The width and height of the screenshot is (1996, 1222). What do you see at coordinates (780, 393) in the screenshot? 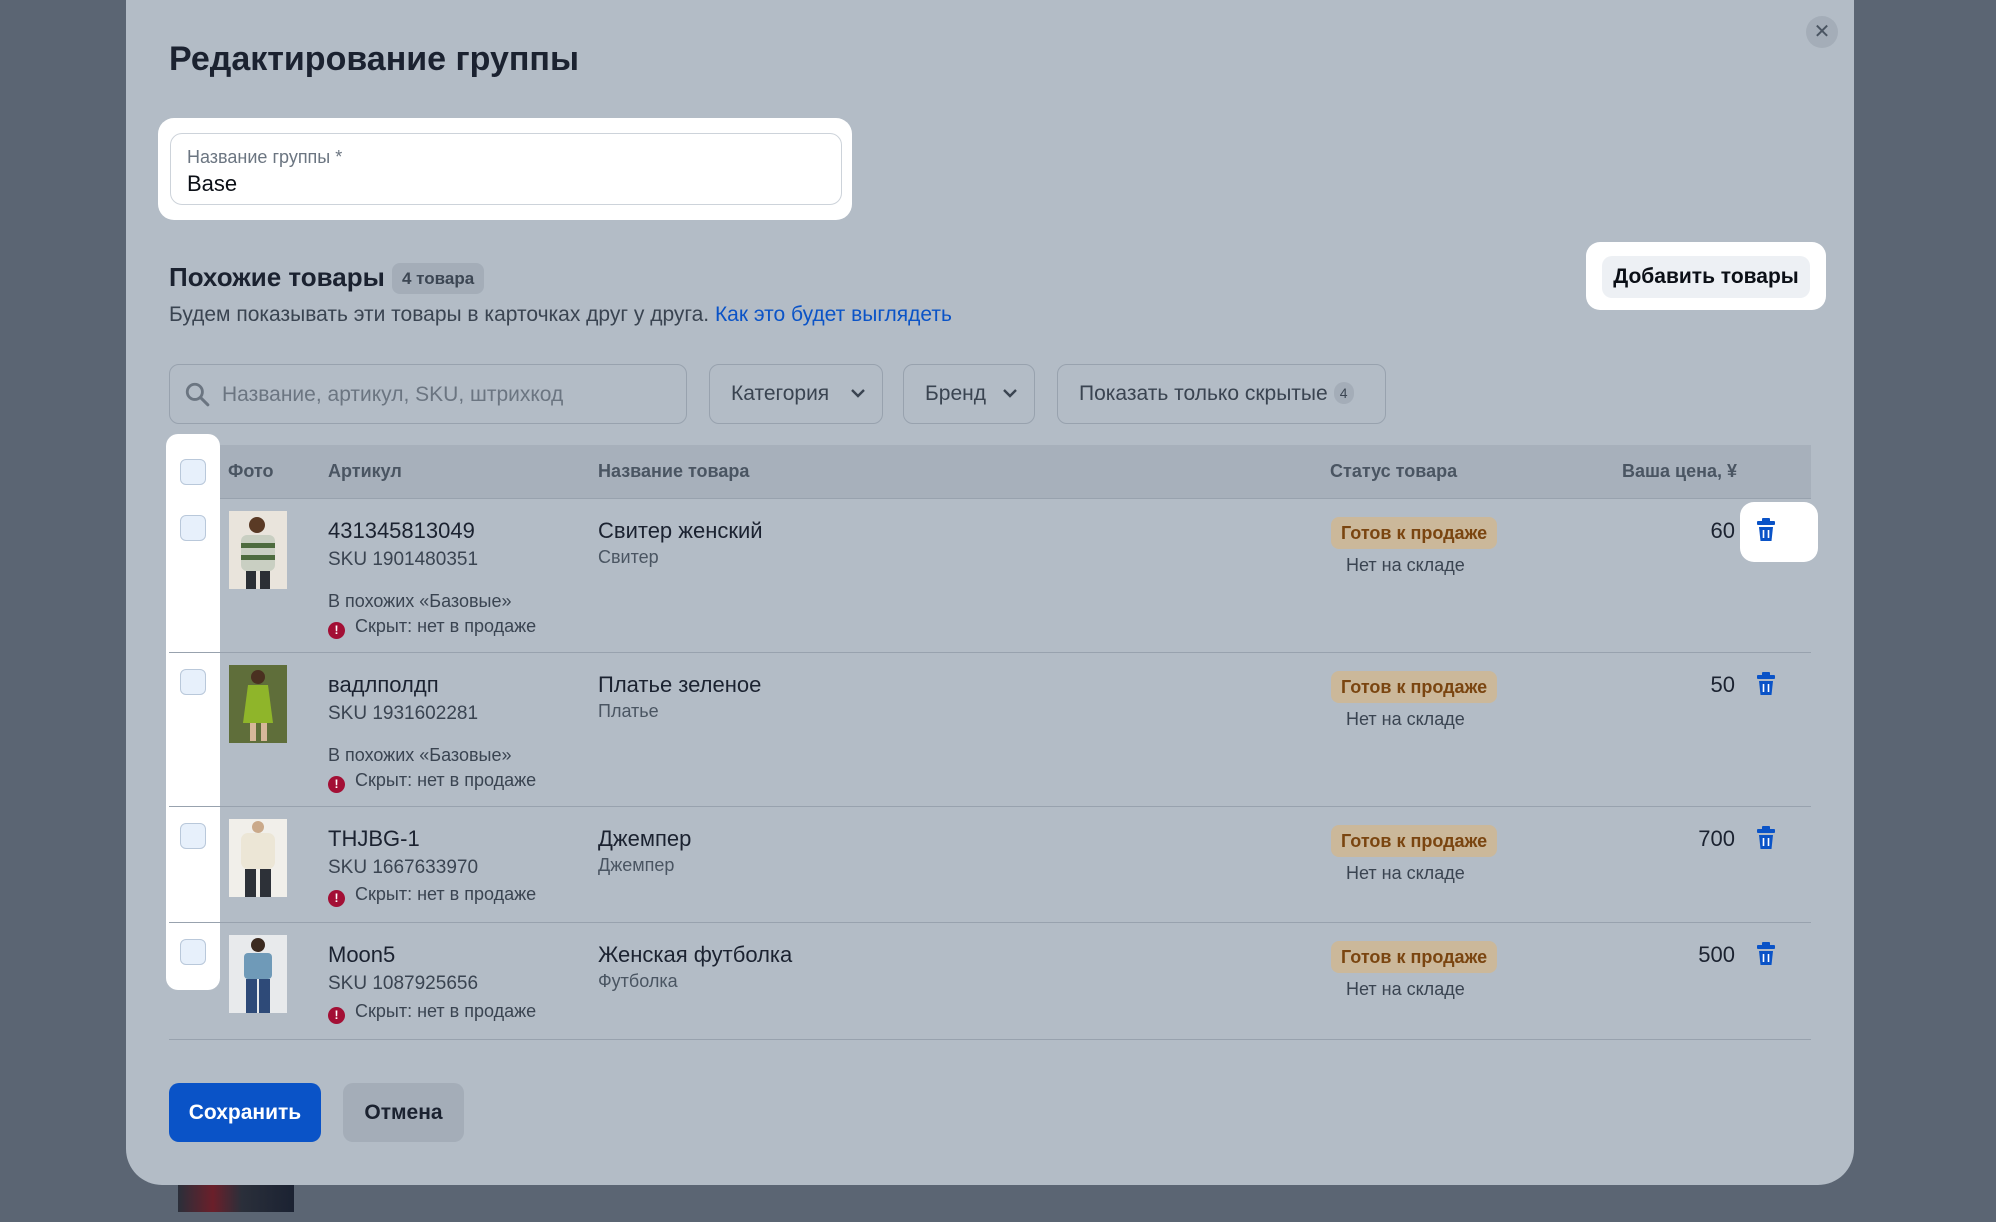
I see `category-filter-label: Категория` at bounding box center [780, 393].